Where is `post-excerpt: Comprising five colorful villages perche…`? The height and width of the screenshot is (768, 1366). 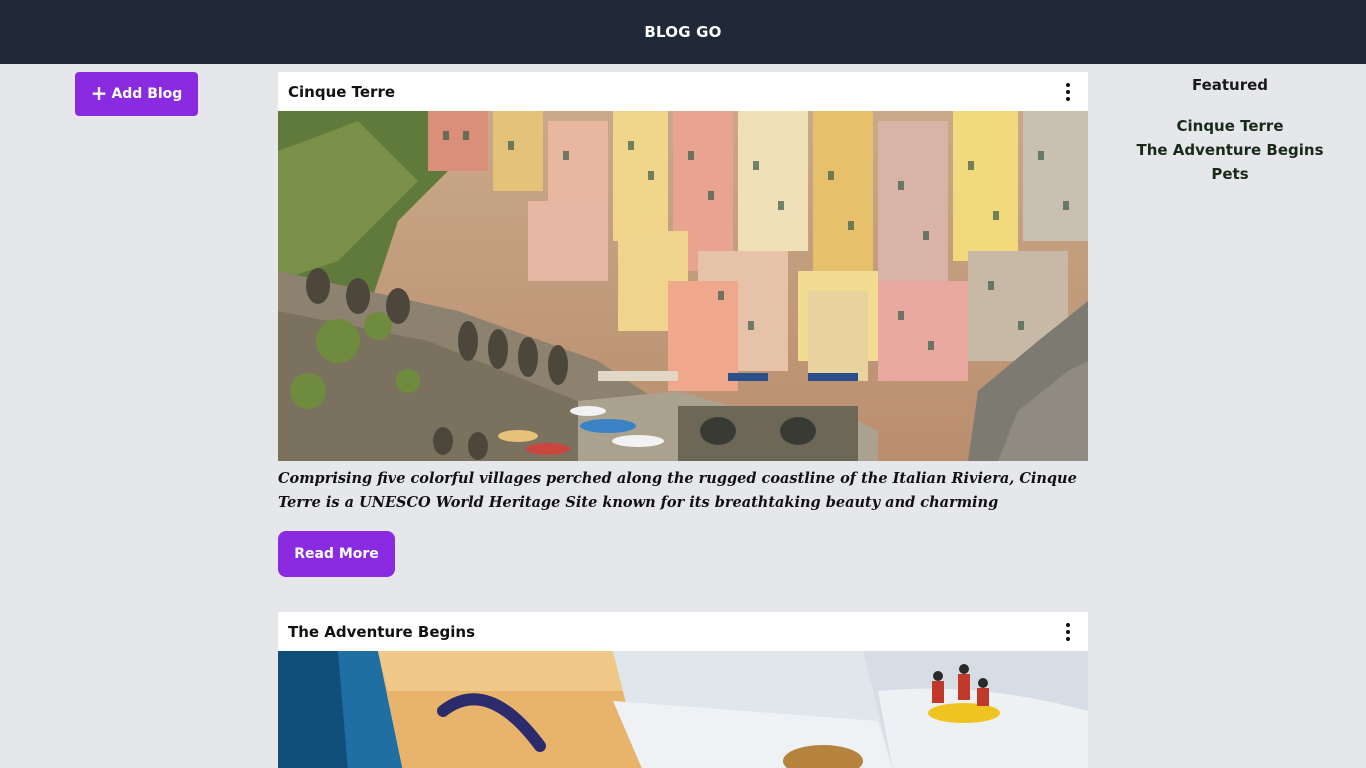 post-excerpt: Comprising five colorful villages perche… is located at coordinates (677, 490).